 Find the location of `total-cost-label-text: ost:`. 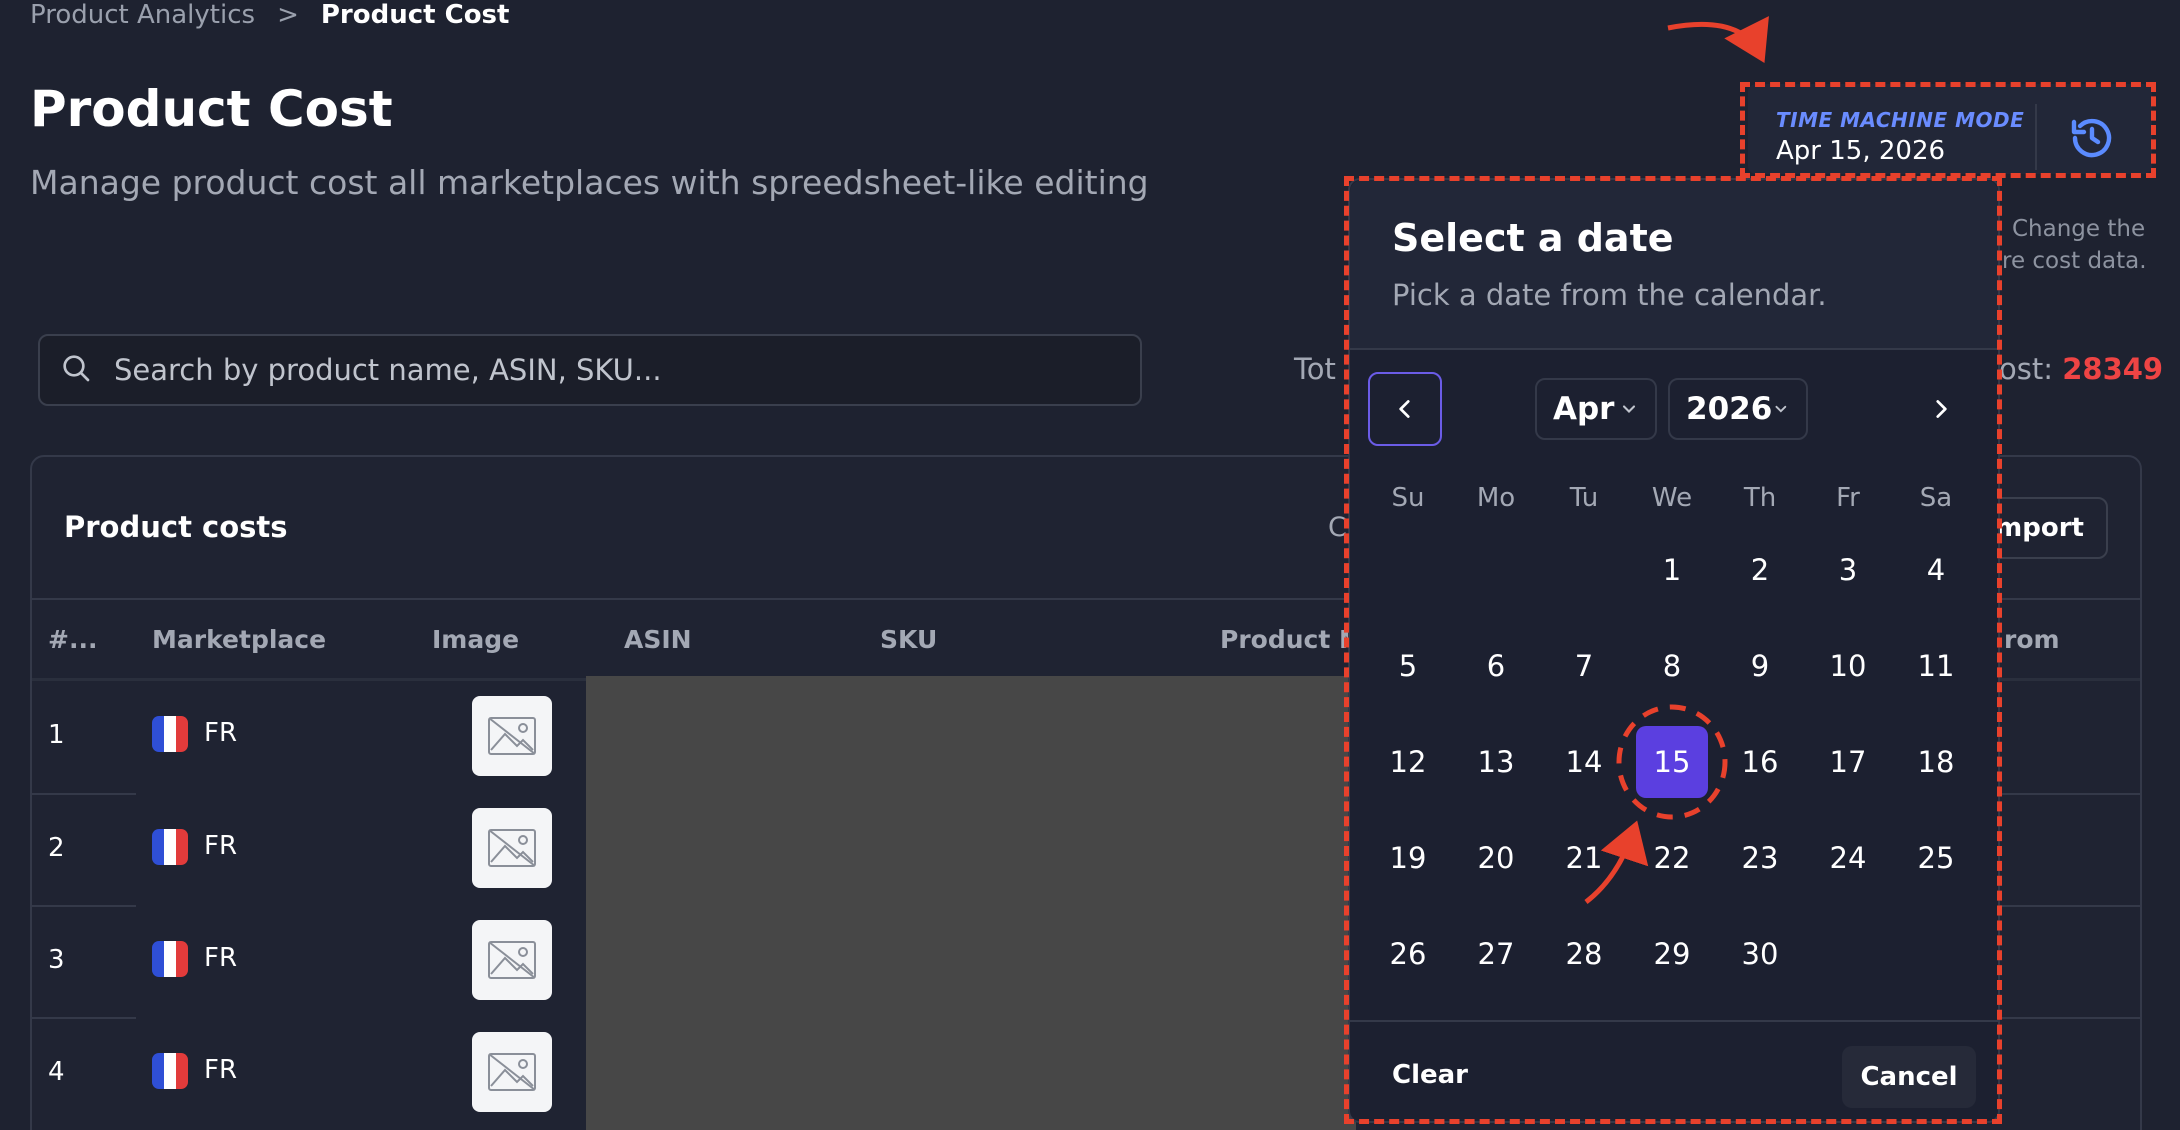

total-cost-label-text: ost: is located at coordinates (2031, 369).